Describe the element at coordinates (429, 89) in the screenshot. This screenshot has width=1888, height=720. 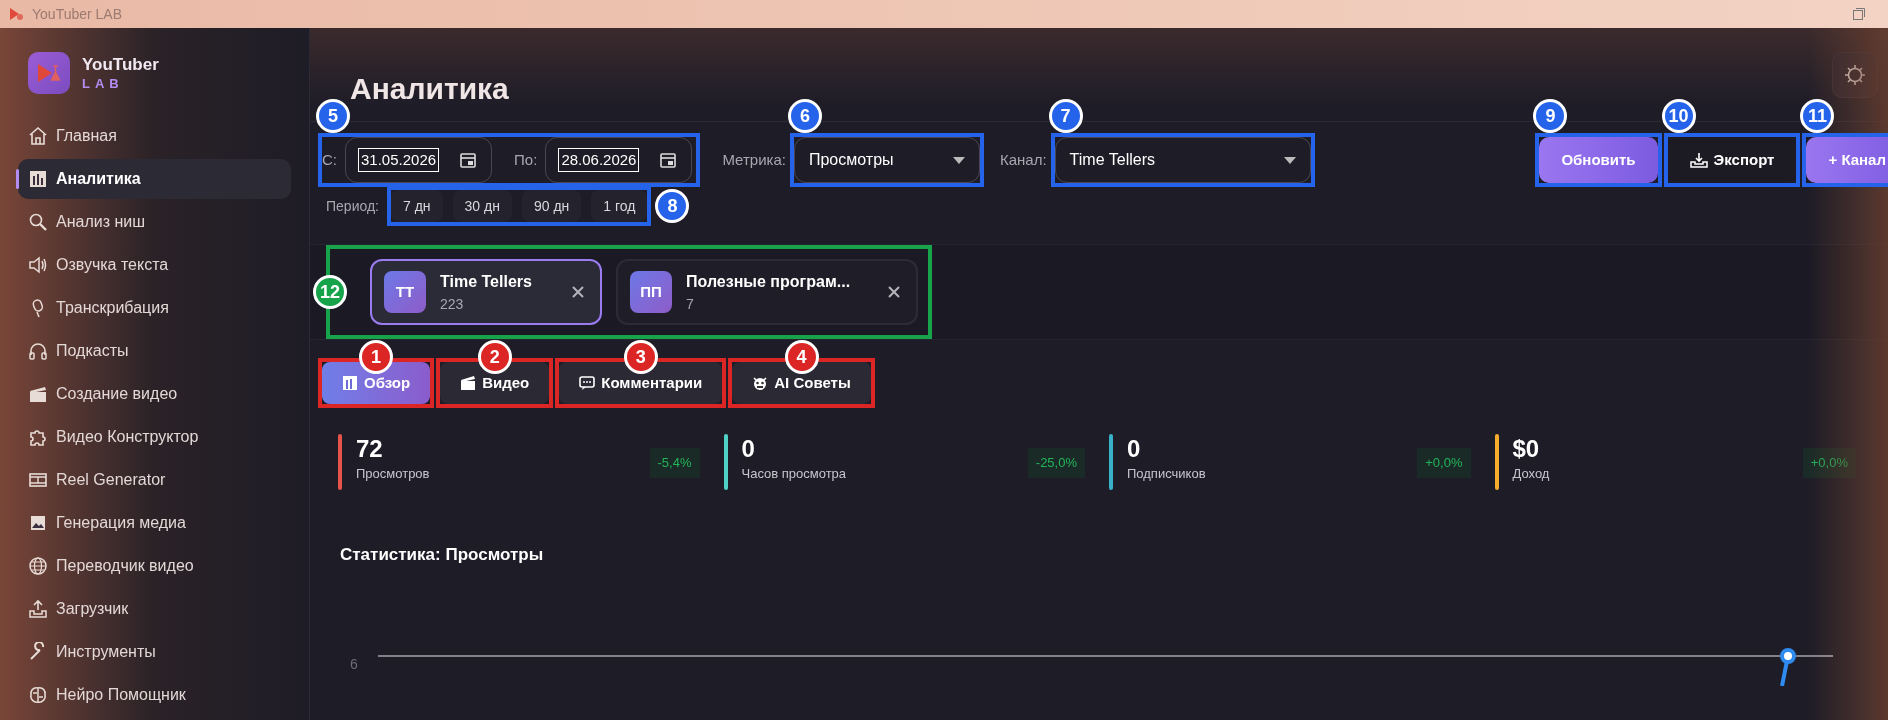
I see `page-title: Аналитика` at that location.